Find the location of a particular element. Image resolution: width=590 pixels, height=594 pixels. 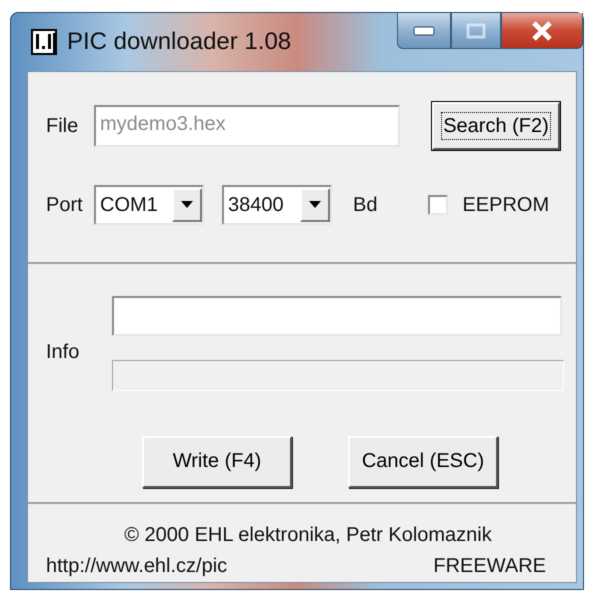

port-dropdown: COM1 is located at coordinates (149, 205).